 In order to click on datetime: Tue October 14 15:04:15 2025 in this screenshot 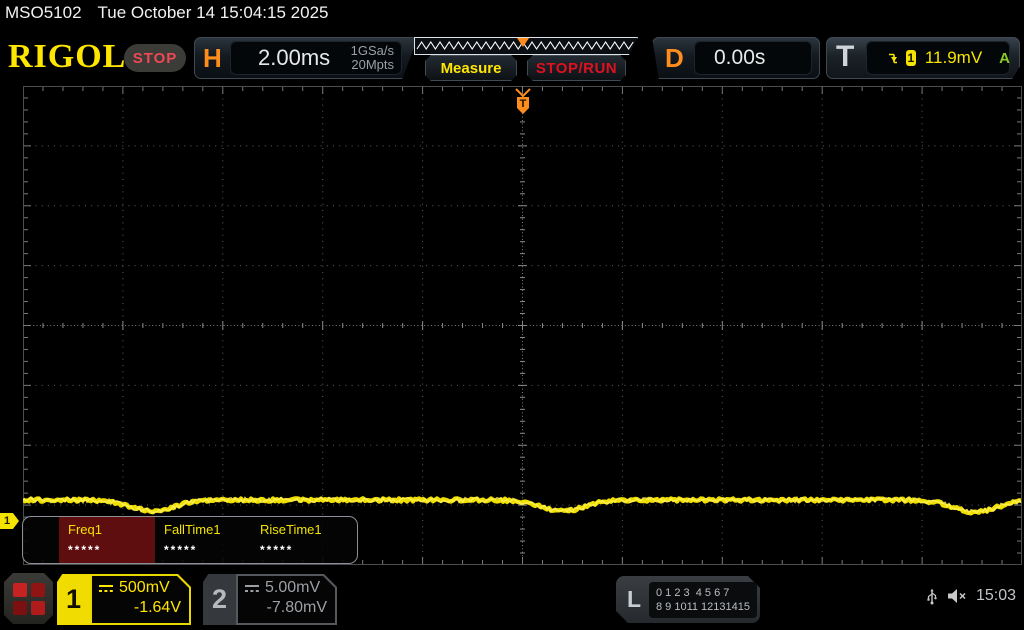, I will do `click(213, 12)`.